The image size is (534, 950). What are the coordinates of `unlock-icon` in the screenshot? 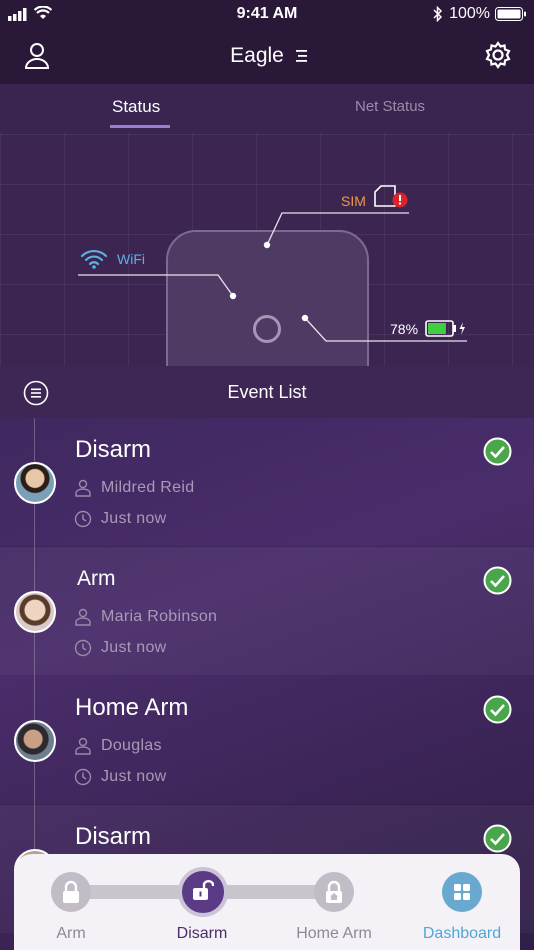 It's located at (203, 890).